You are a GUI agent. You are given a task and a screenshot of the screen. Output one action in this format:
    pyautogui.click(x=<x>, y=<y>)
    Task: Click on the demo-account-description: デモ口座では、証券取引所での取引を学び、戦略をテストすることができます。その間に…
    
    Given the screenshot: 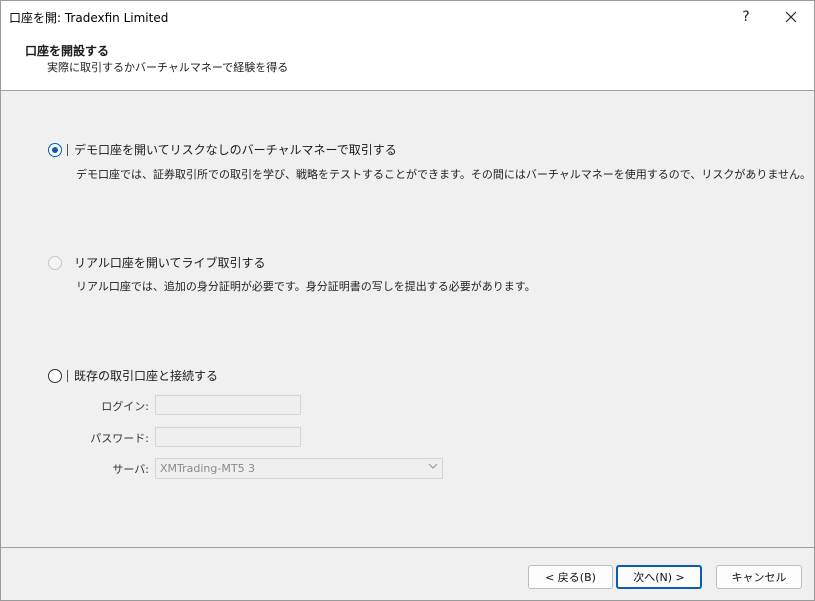 What is the action you would take?
    pyautogui.click(x=444, y=174)
    